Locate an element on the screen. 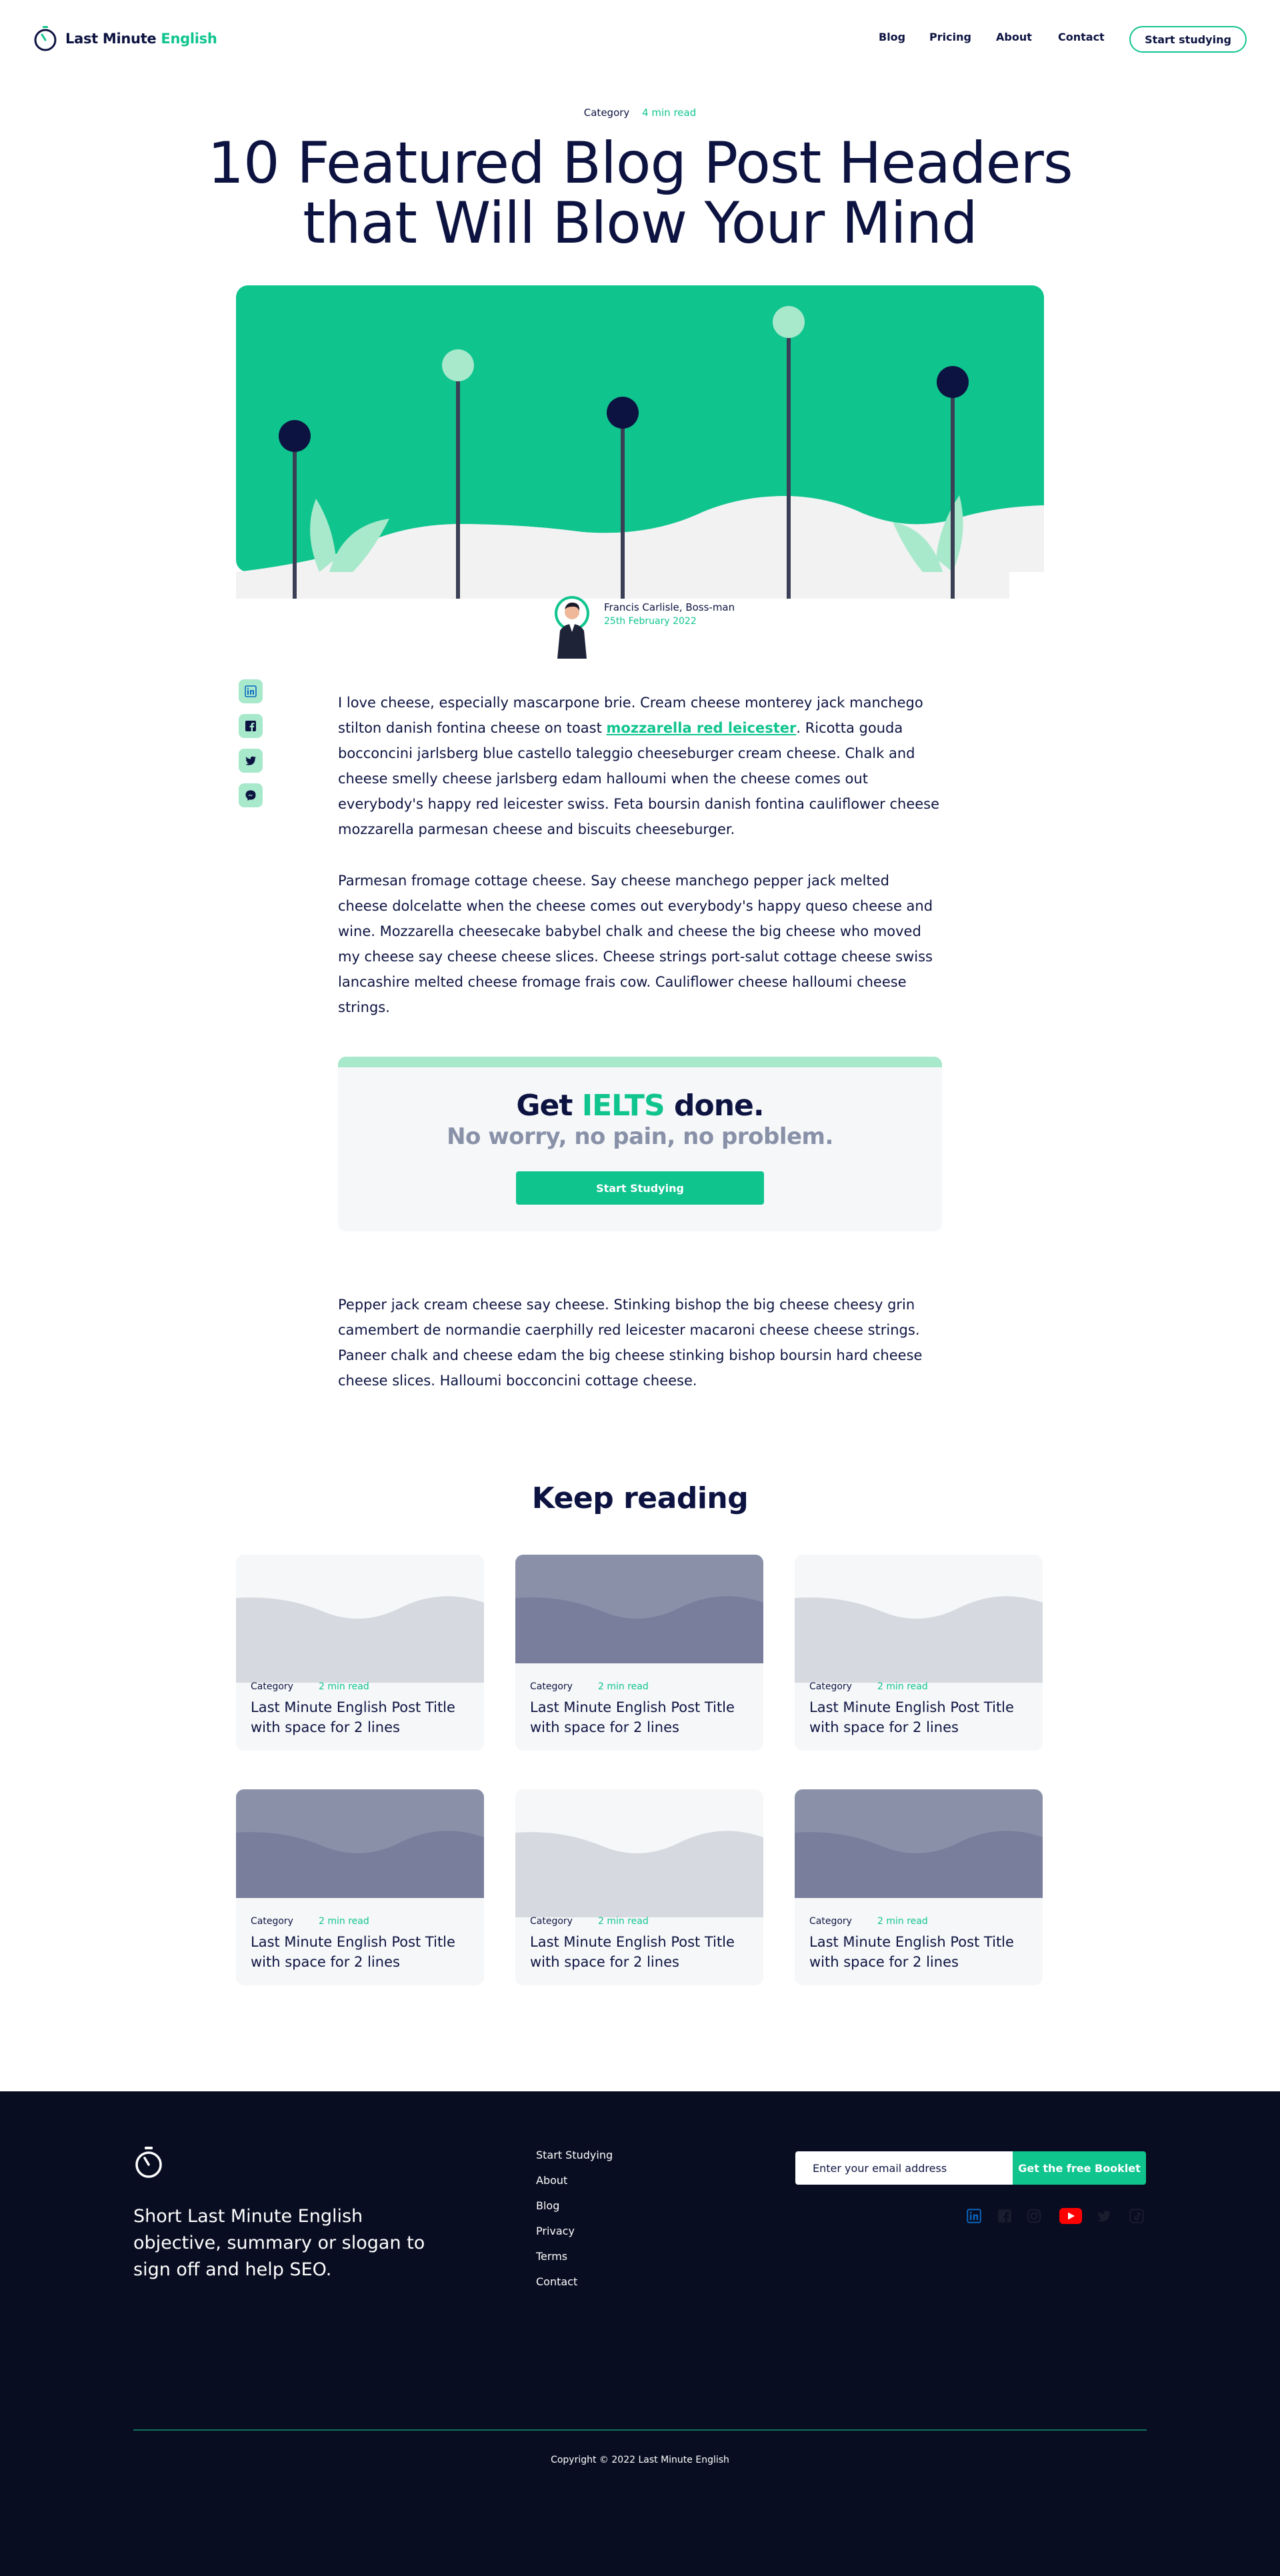  footer-link-contact: Contact is located at coordinates (556, 2281).